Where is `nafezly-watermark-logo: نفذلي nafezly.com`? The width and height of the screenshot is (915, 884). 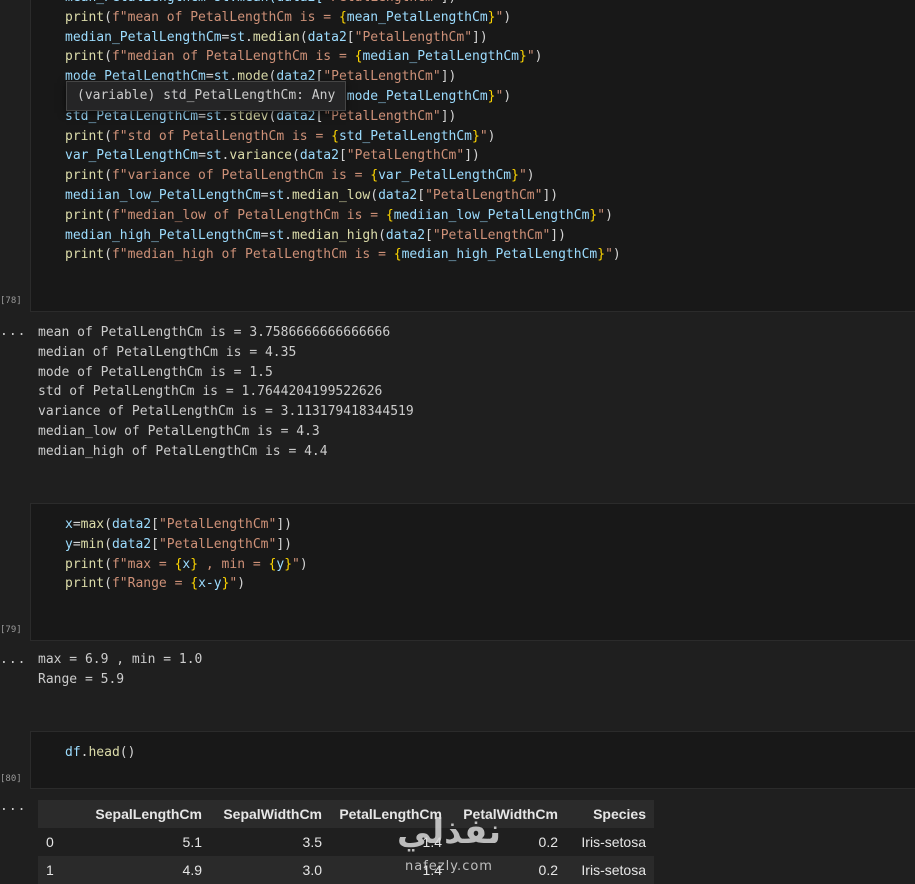
nafezly-watermark-logo: نفذلي nafezly.com is located at coordinates (457, 846).